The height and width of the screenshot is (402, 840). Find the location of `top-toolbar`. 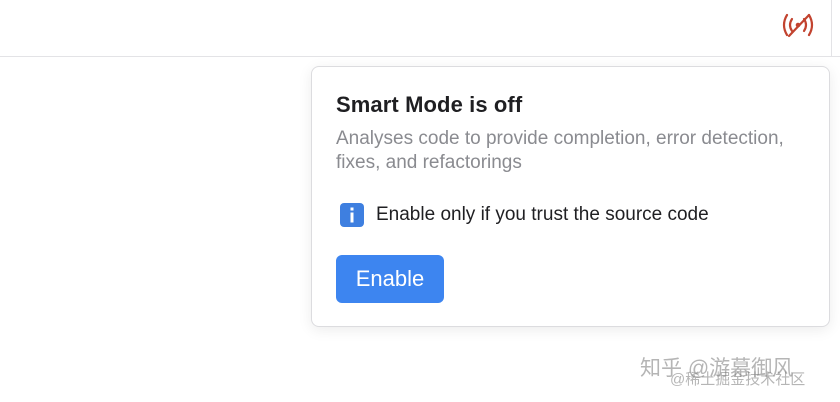

top-toolbar is located at coordinates (420, 28).